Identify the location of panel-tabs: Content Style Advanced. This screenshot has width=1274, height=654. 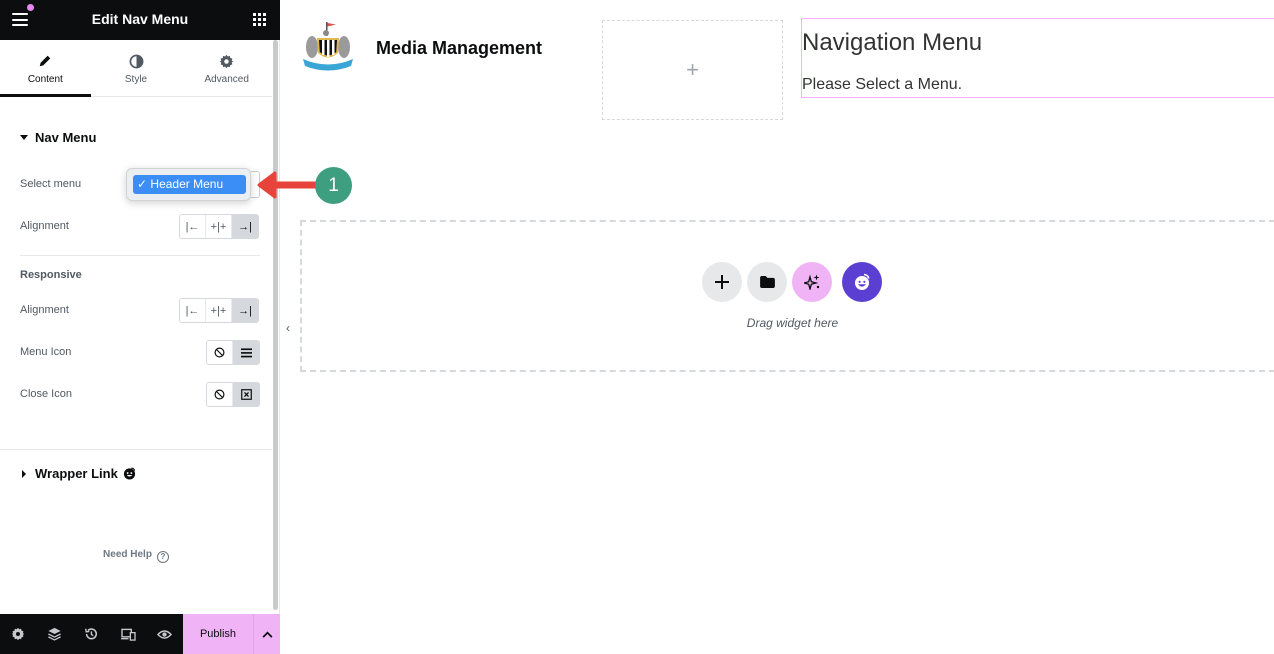
(136, 68).